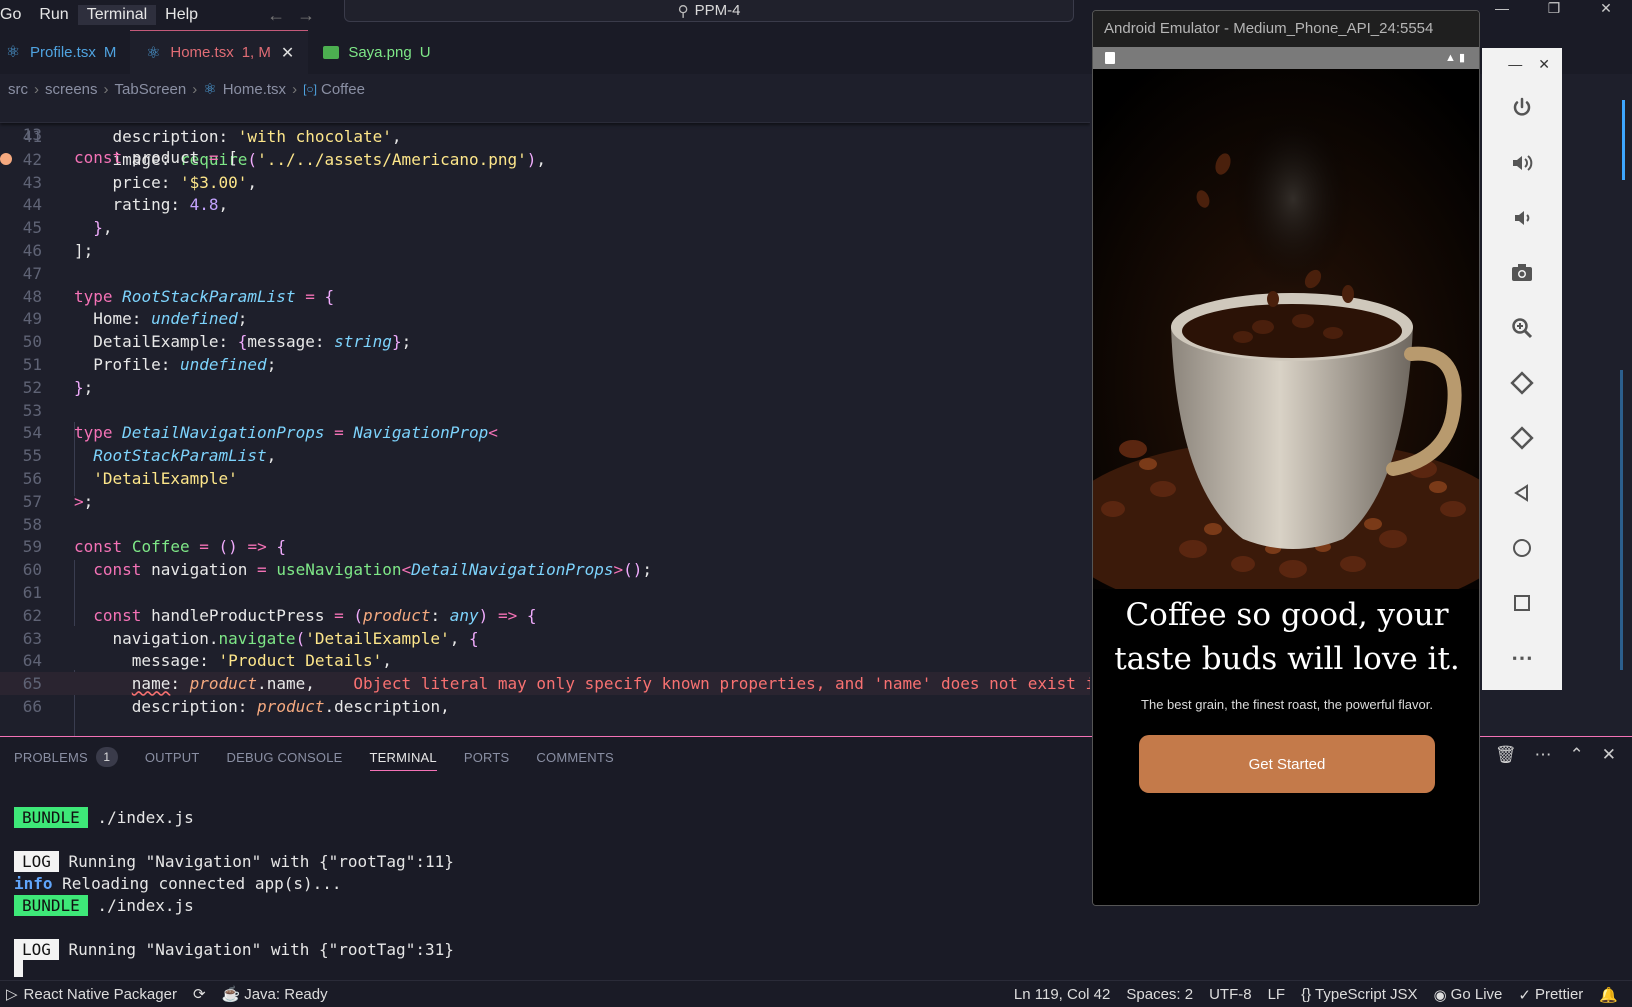  I want to click on volume-down-icon, so click(1522, 217).